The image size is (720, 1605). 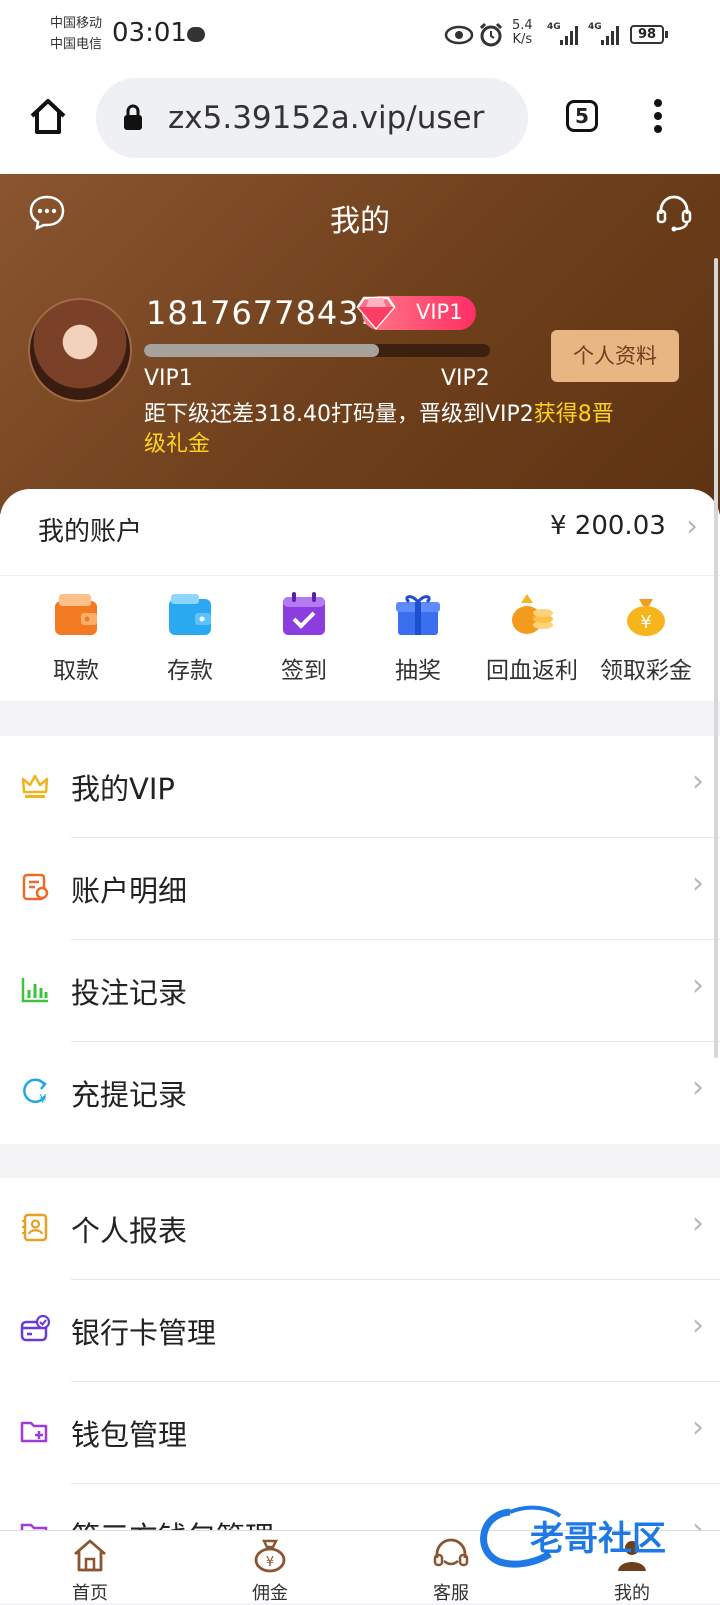 What do you see at coordinates (35, 1227) in the screenshot?
I see `report-icon` at bounding box center [35, 1227].